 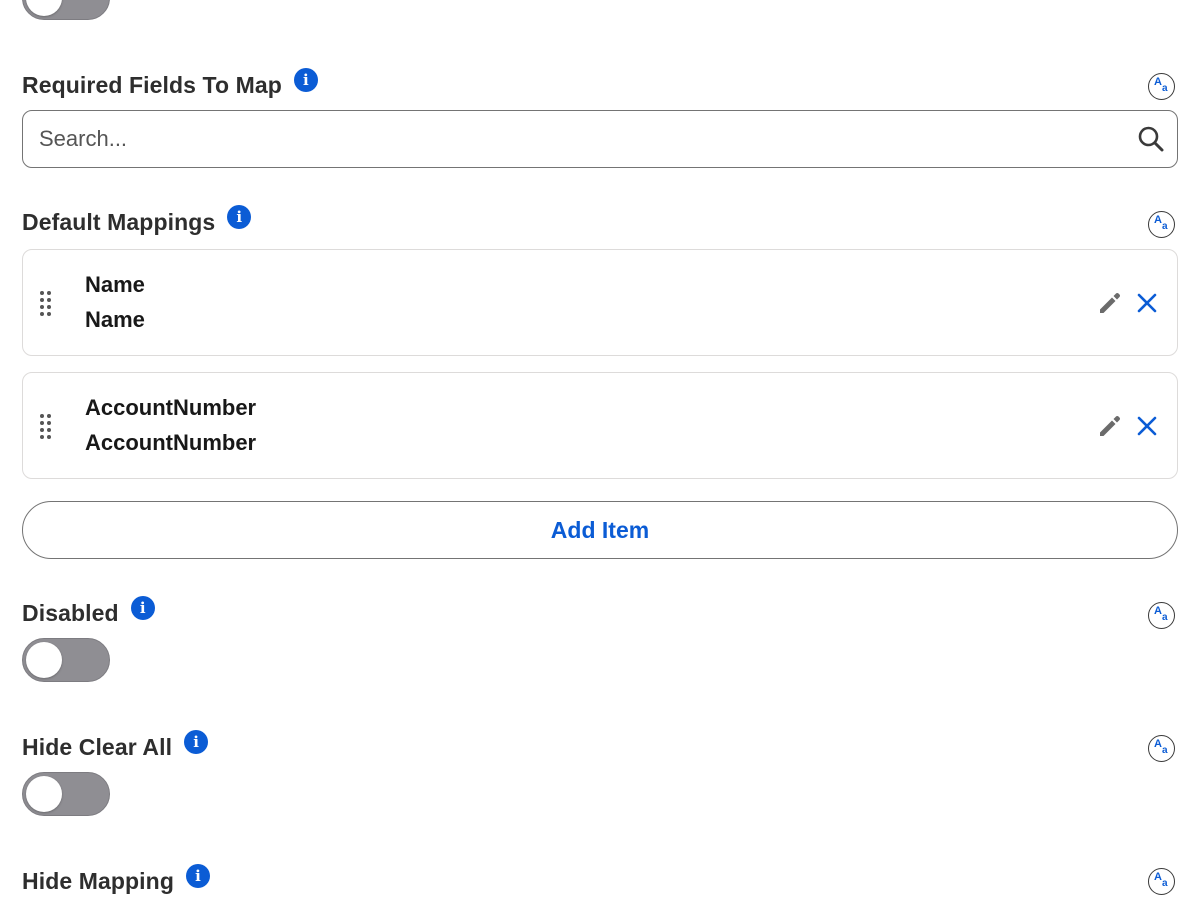 What do you see at coordinates (152, 84) in the screenshot?
I see `required-fields-label: Required Fields To Map` at bounding box center [152, 84].